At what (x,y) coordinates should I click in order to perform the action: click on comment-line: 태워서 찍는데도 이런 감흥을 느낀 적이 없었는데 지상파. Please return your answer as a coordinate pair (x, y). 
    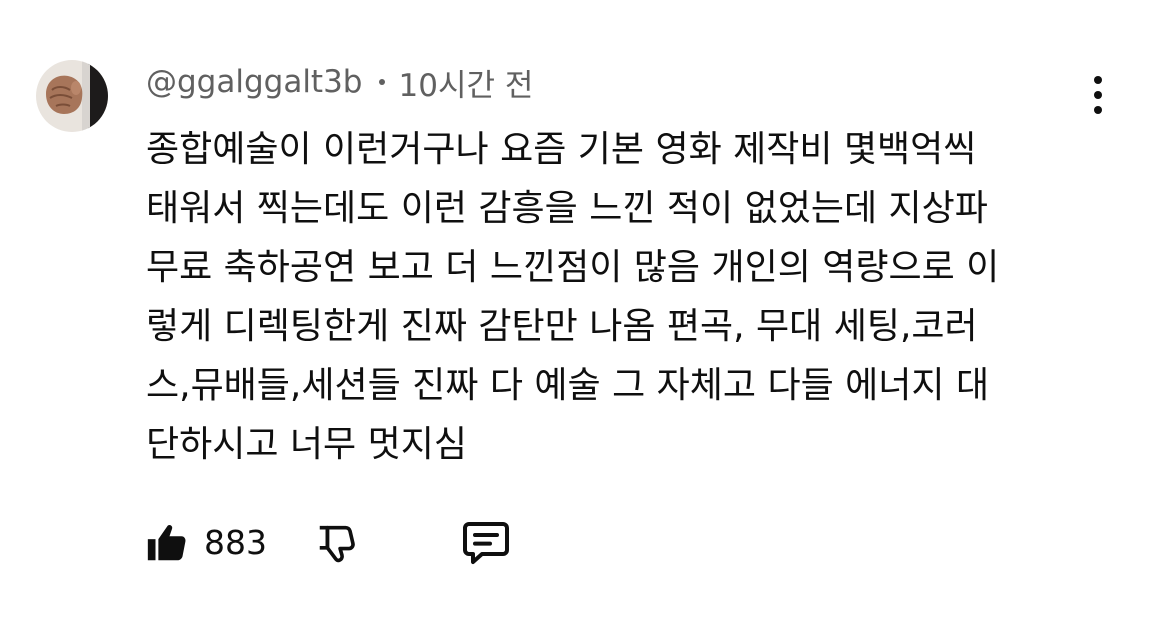
    Looking at the image, I should click on (567, 208).